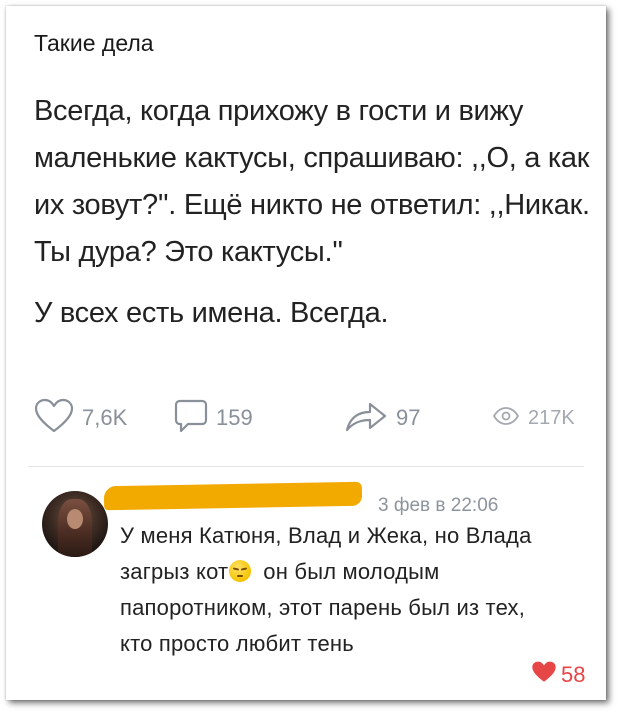 The height and width of the screenshot is (713, 620). Describe the element at coordinates (438, 506) in the screenshot. I see `comment-date: 3 фев в 22:06` at that location.